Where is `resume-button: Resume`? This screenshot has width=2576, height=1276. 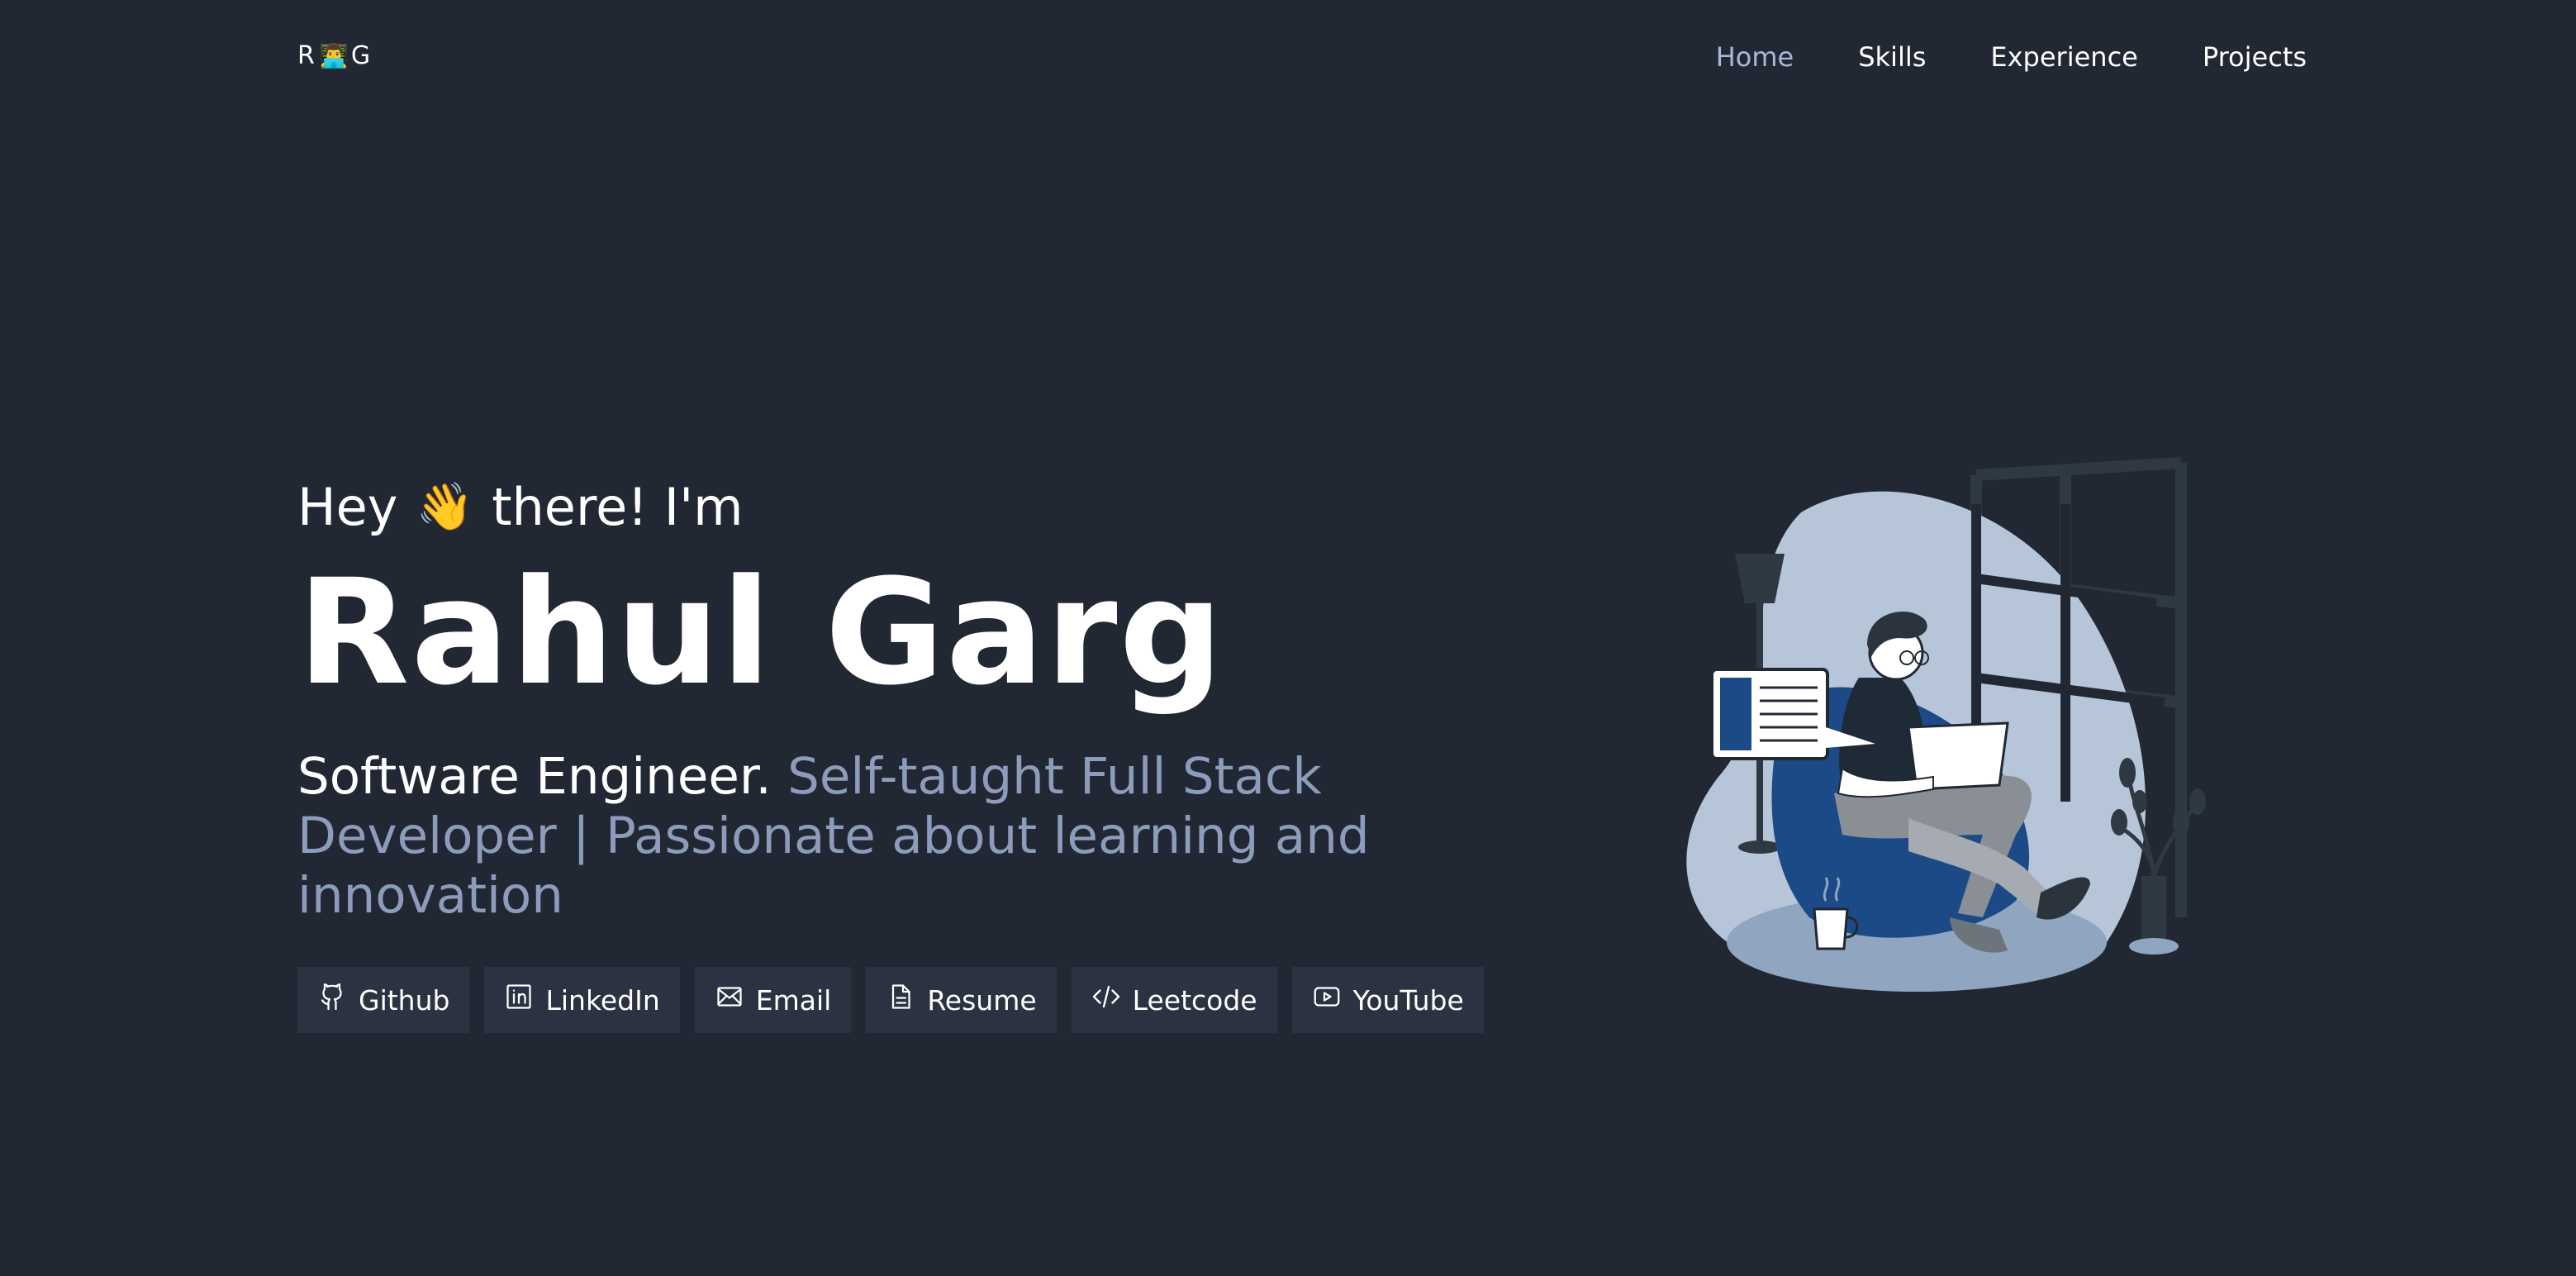 resume-button: Resume is located at coordinates (961, 1000).